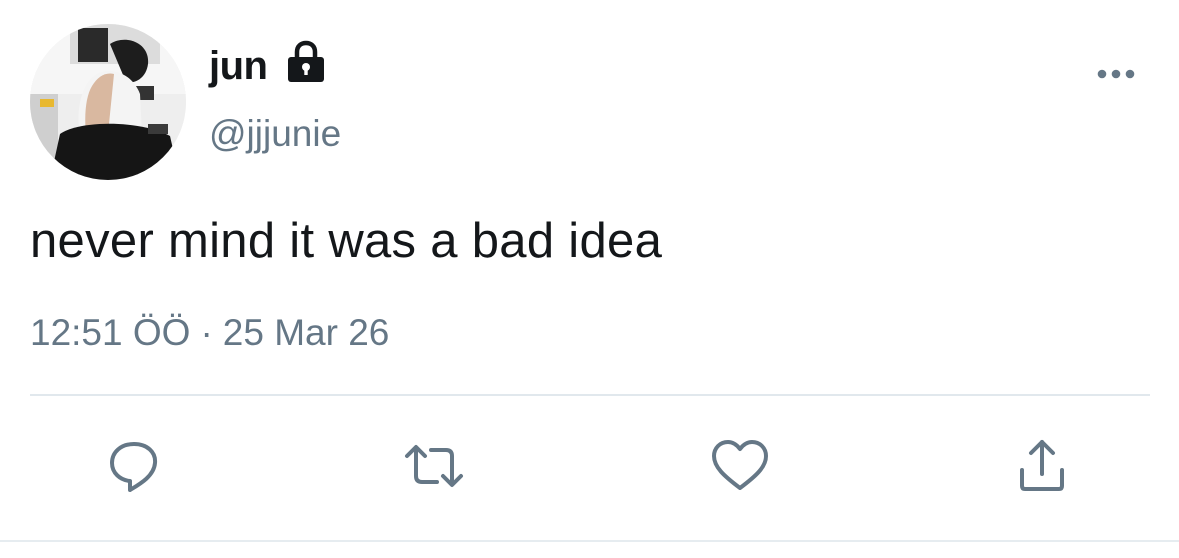 The height and width of the screenshot is (558, 1179). What do you see at coordinates (275, 134) in the screenshot?
I see `user-handle: @jjjunie` at bounding box center [275, 134].